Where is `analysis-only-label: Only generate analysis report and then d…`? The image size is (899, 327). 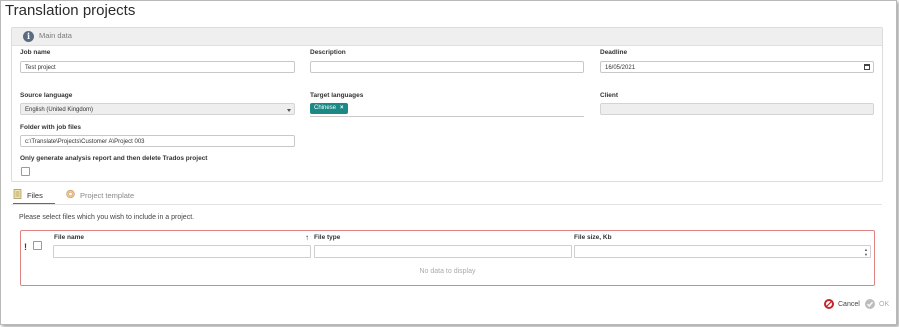
analysis-only-label: Only generate analysis report and then d… is located at coordinates (114, 158).